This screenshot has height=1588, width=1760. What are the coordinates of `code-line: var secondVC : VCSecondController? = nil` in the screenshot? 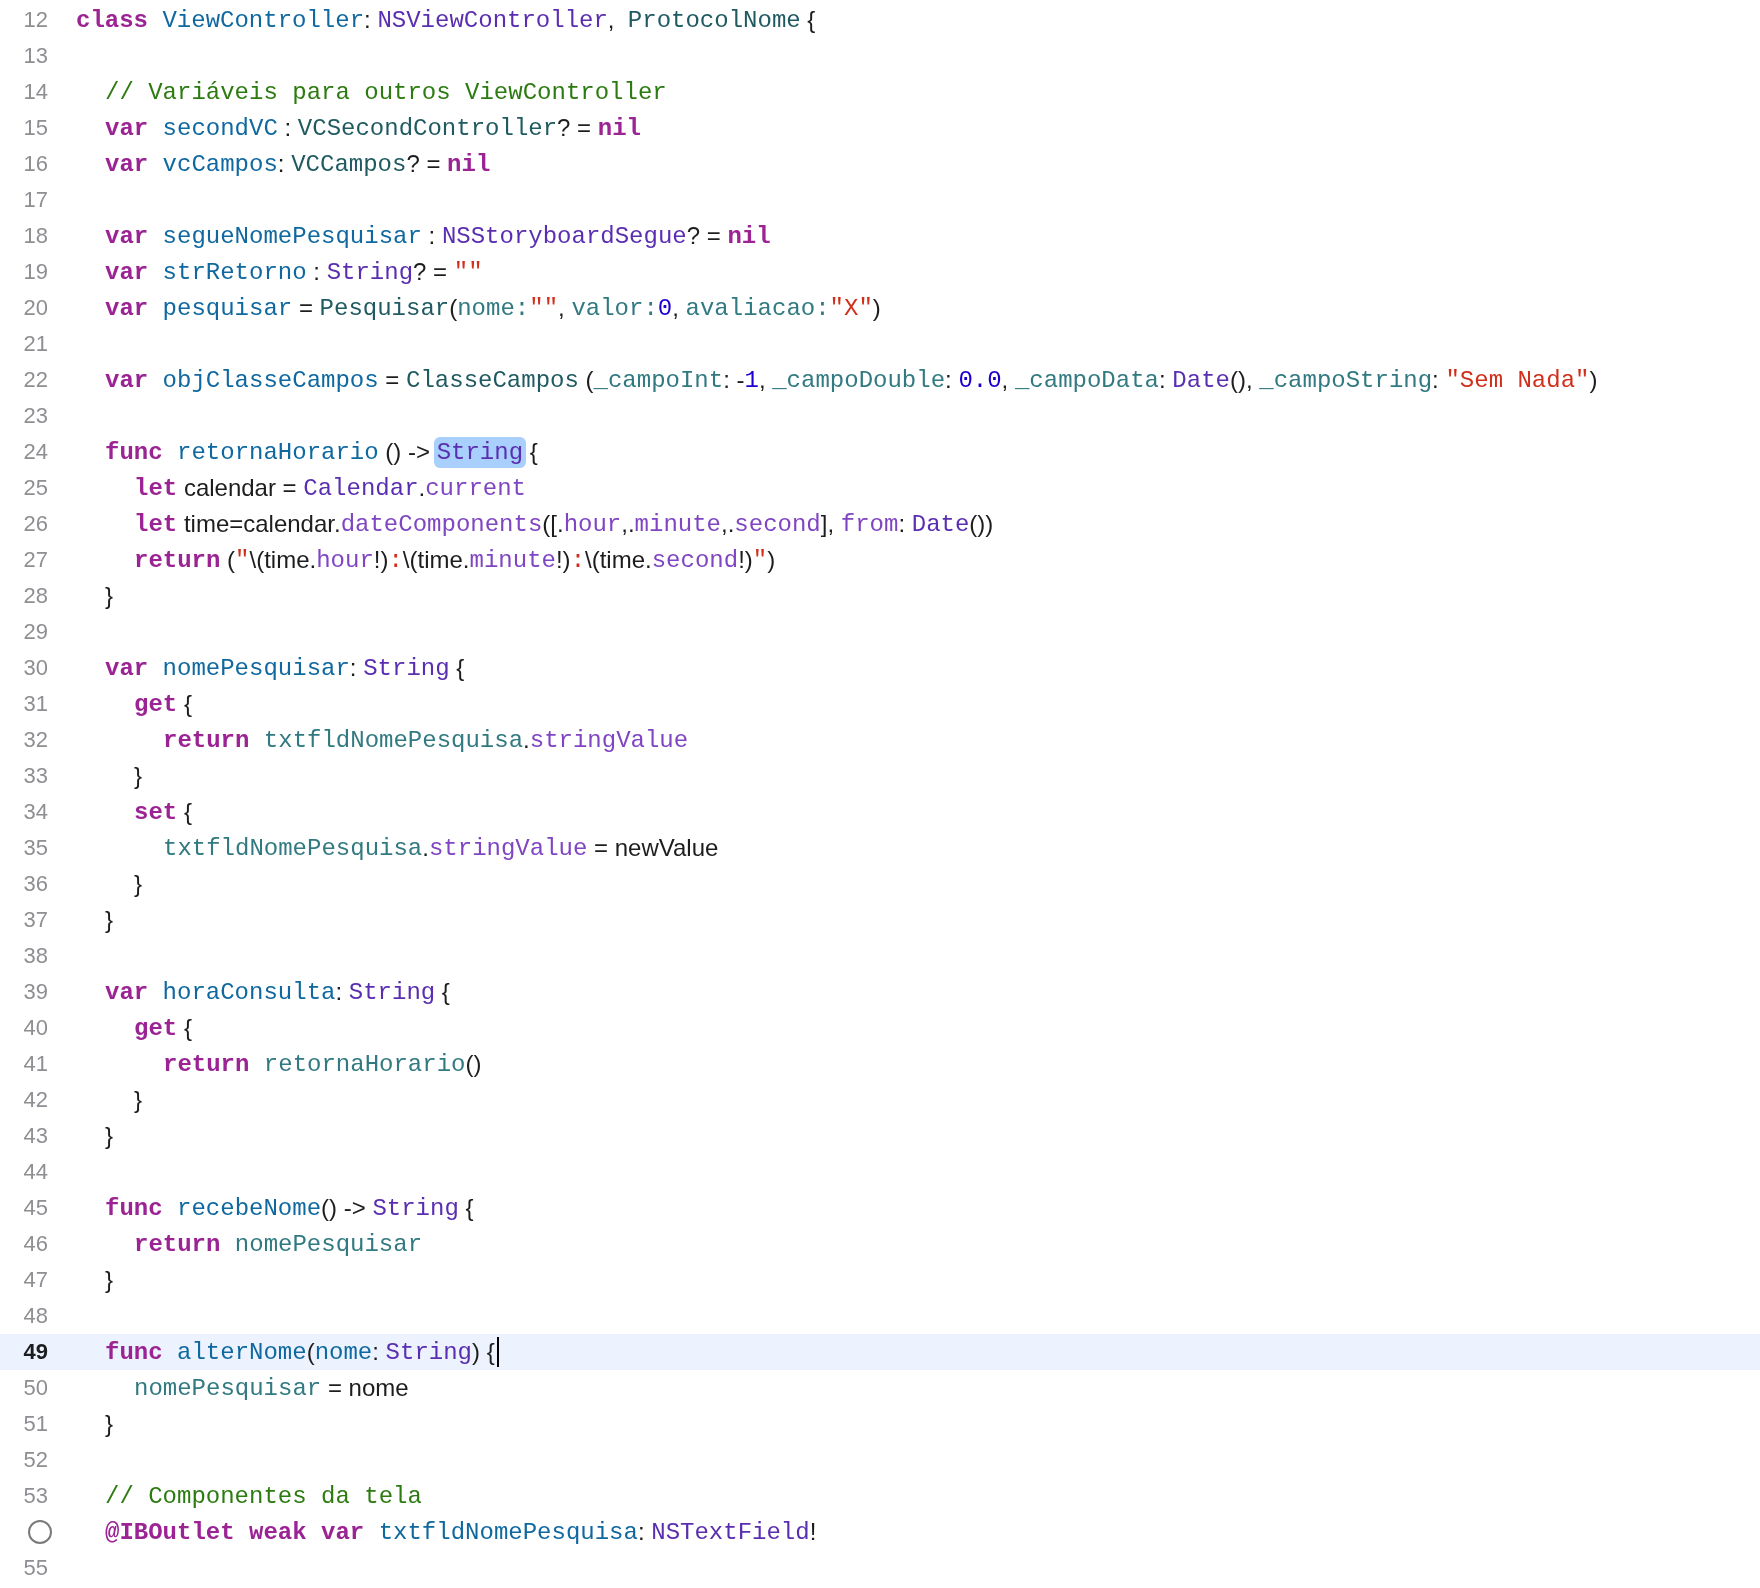 It's located at (373, 128).